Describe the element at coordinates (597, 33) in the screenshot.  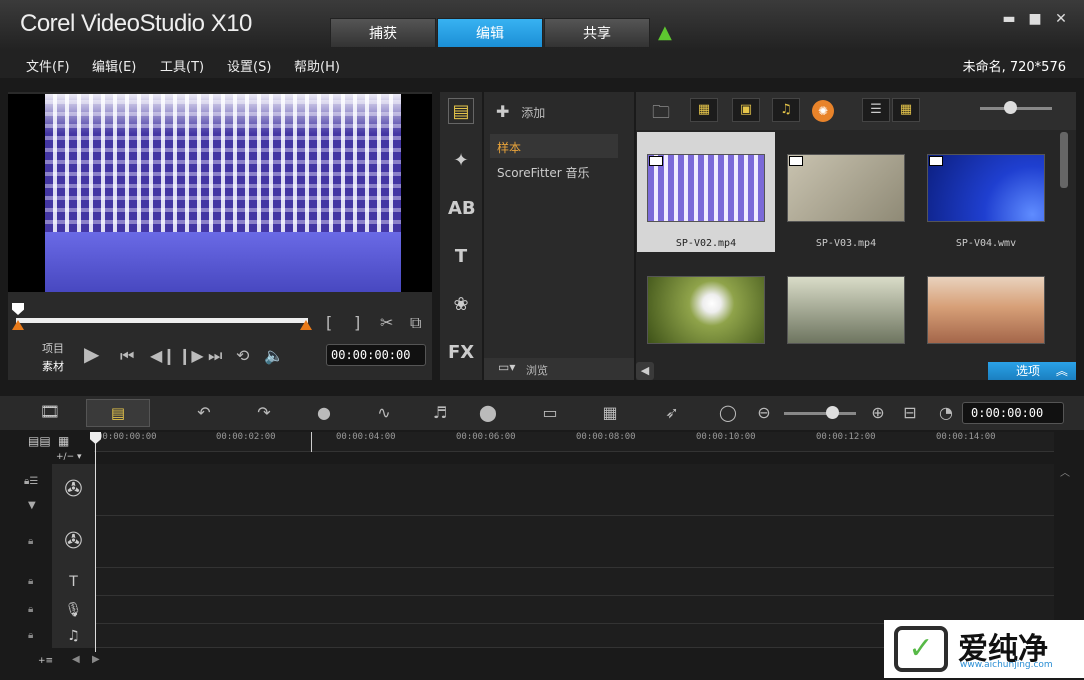
I see `tab-share: 共享` at that location.